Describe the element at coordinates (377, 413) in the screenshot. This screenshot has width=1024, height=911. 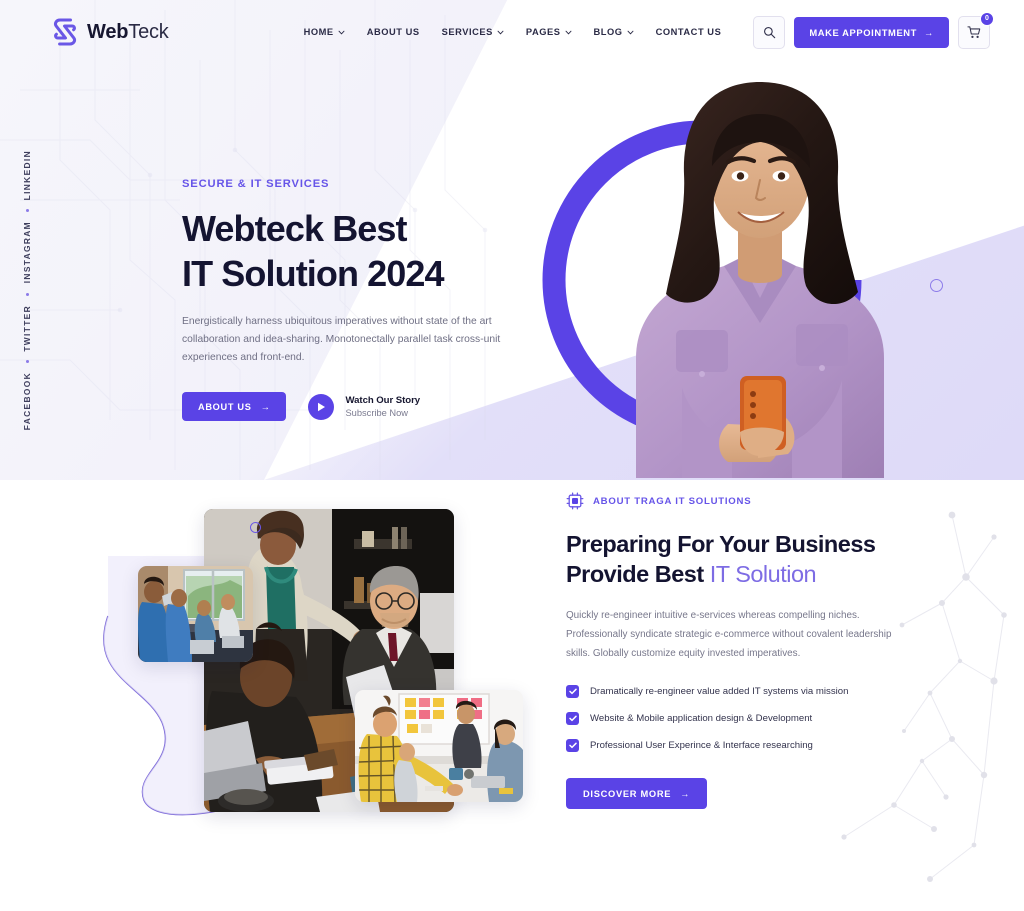
I see `watch-subtitle: Subscribe Now` at that location.